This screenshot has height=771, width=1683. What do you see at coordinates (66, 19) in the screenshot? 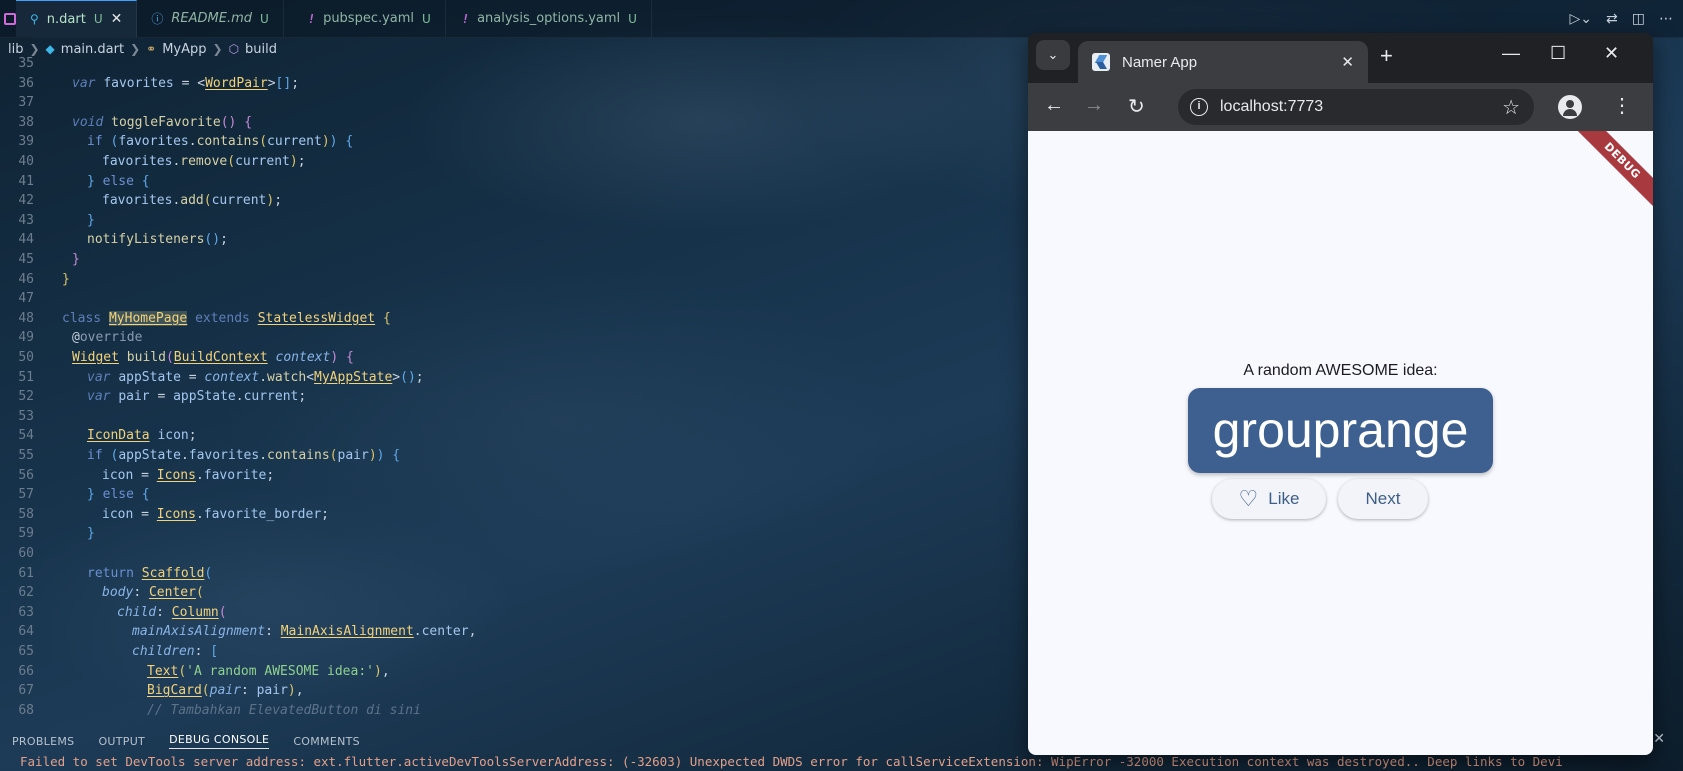
I see `tab-label: n.dart` at bounding box center [66, 19].